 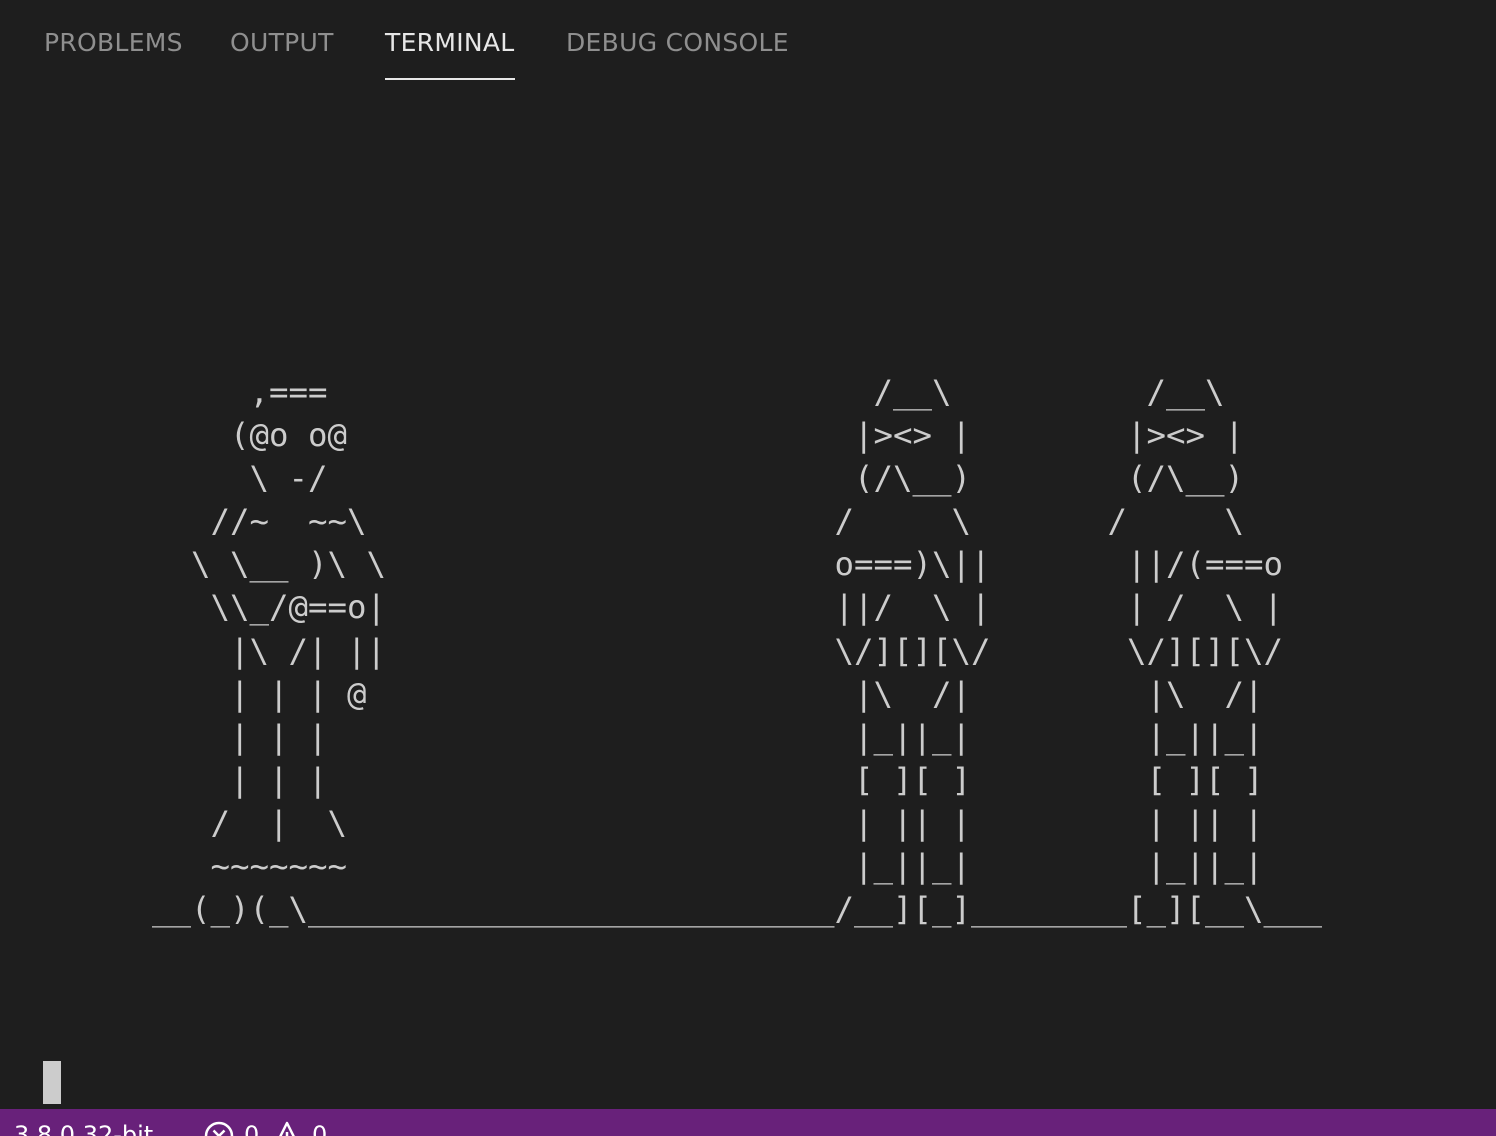 I want to click on panel-tab-bar: PROBLEMS OUTPUT TERMINAL DEBUG CONSOLE, so click(x=748, y=46).